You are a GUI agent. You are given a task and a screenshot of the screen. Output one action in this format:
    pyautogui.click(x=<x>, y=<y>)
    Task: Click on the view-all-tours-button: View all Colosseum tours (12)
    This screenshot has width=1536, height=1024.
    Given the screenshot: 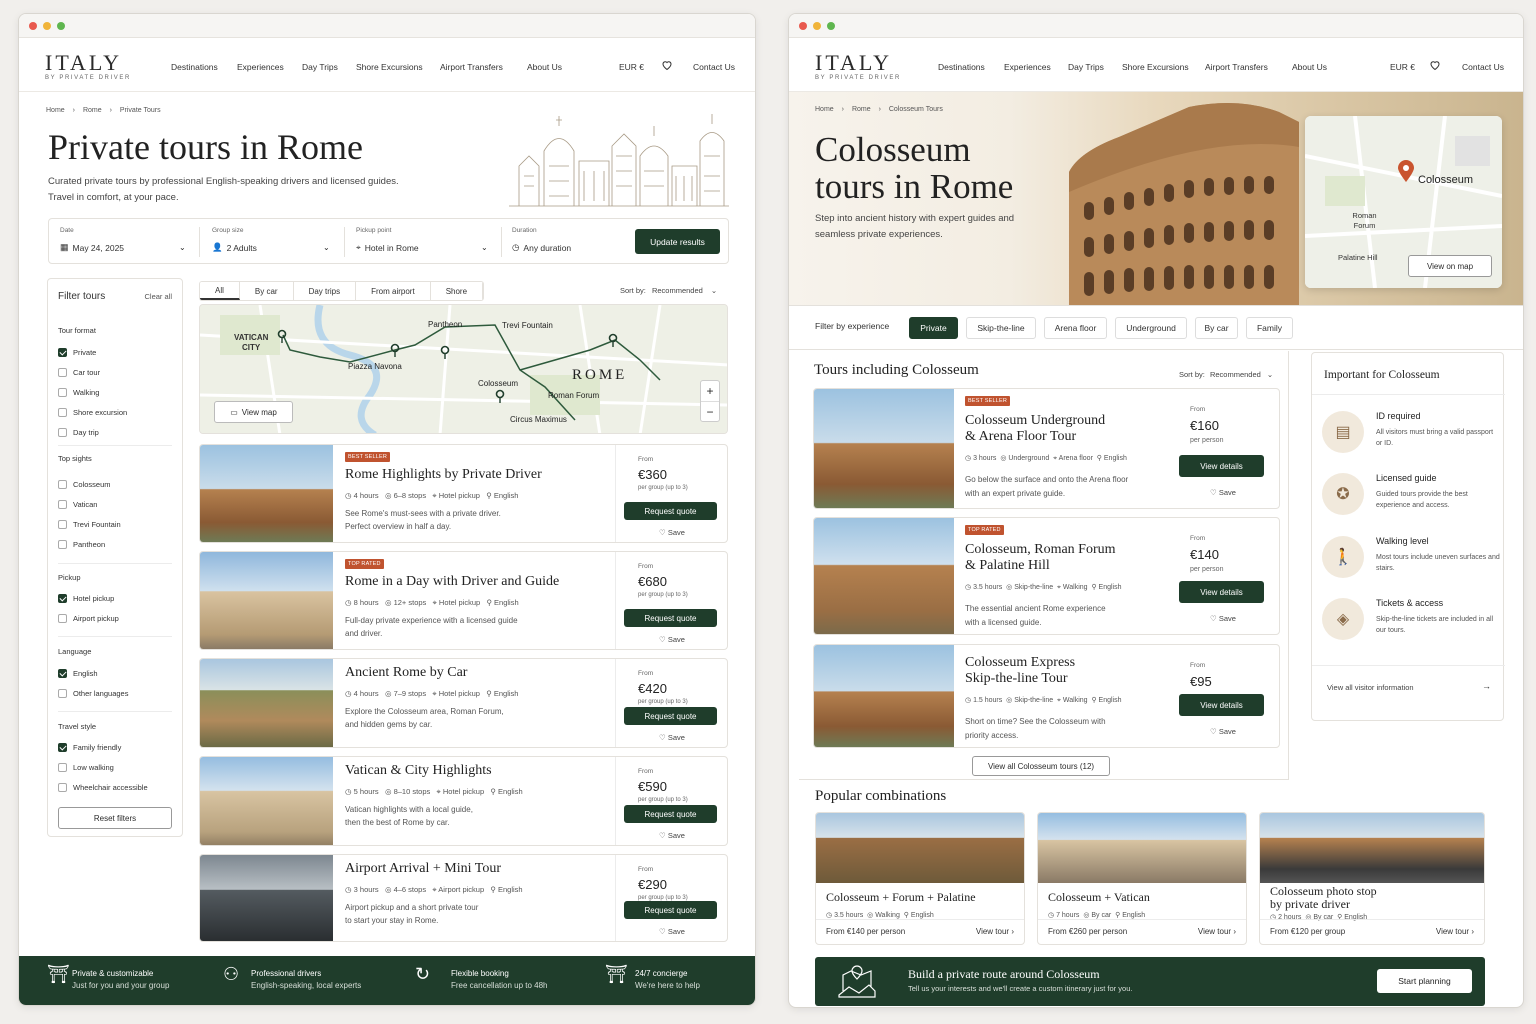 What is the action you would take?
    pyautogui.click(x=1041, y=766)
    